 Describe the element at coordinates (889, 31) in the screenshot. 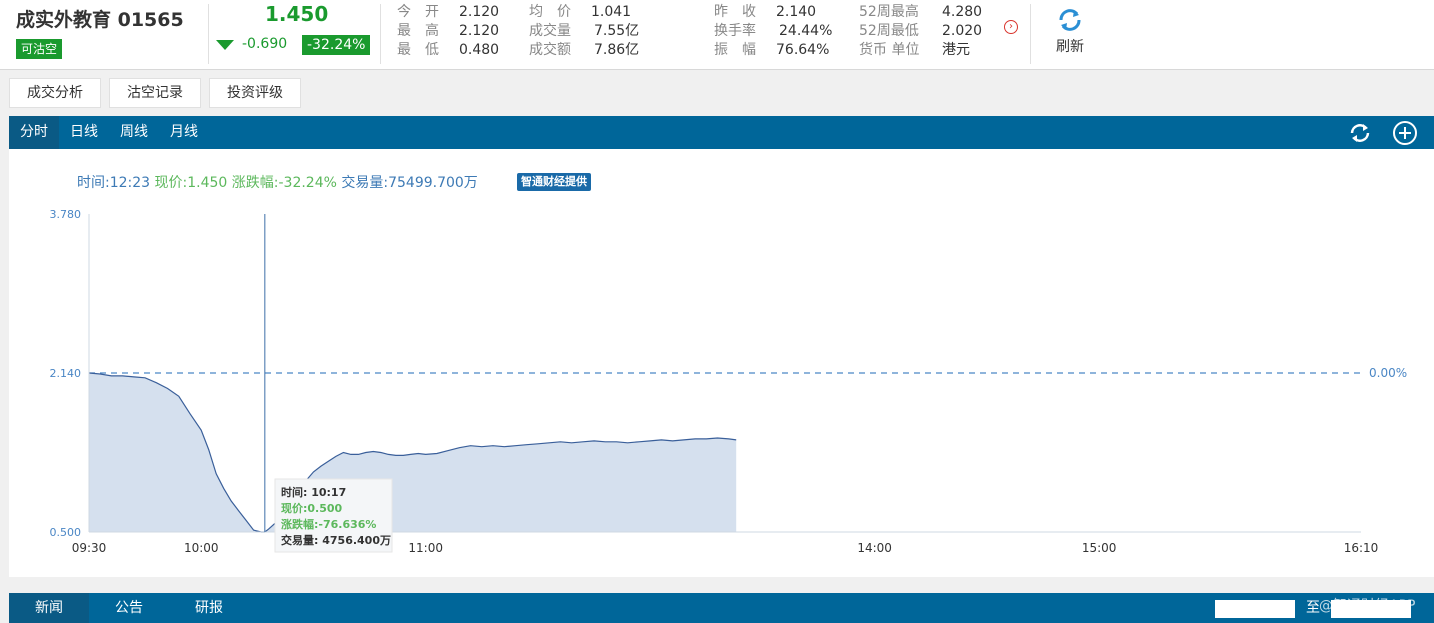

I see `stat-label: 52周最低` at that location.